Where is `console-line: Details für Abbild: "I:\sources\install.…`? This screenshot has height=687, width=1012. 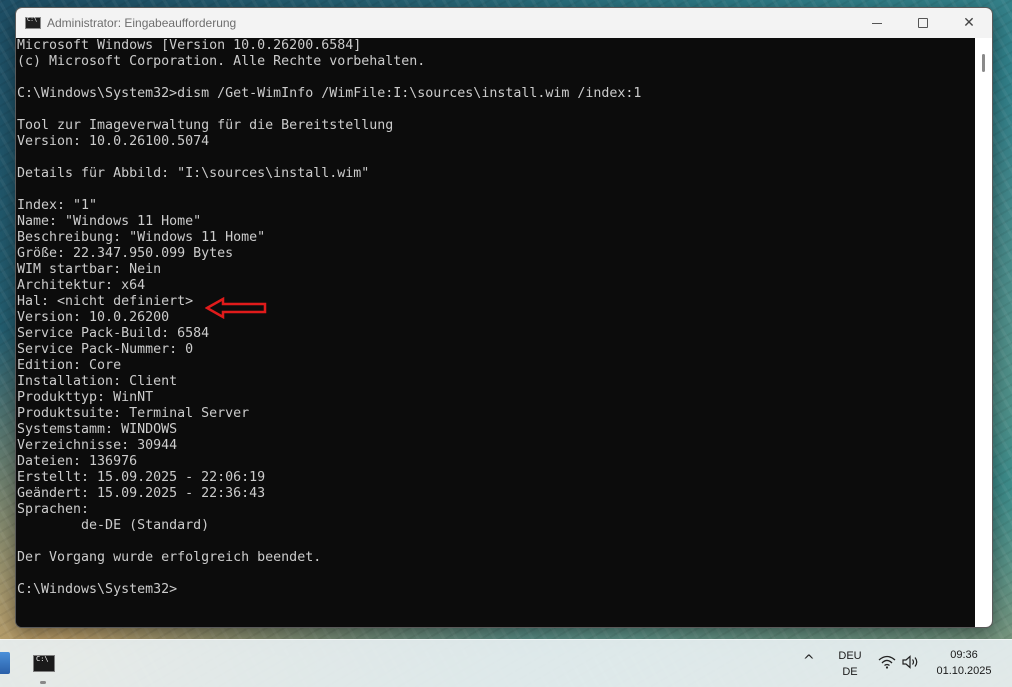
console-line: Details für Abbild: "I:\sources\install.… is located at coordinates (193, 173).